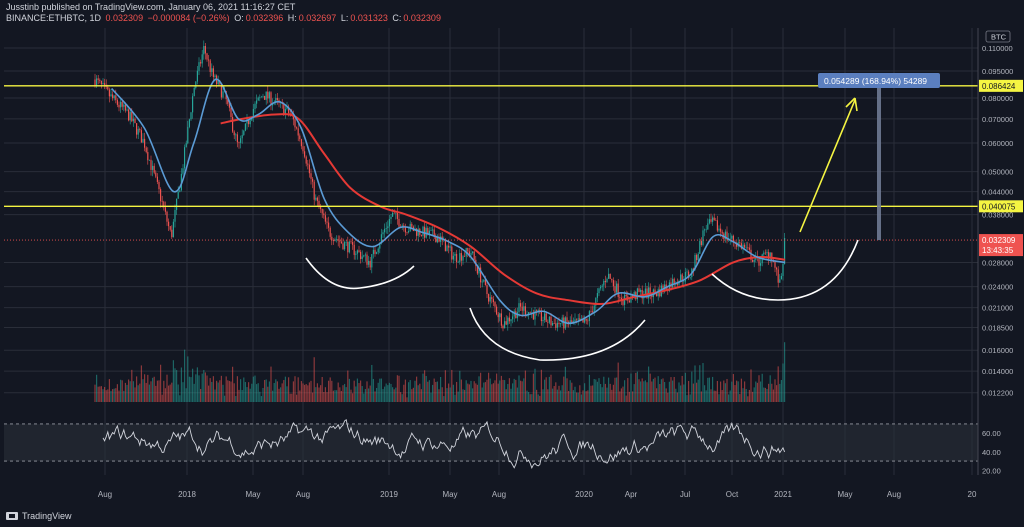 This screenshot has width=1024, height=527. I want to click on y-tick-label: 0.050000, so click(997, 172).